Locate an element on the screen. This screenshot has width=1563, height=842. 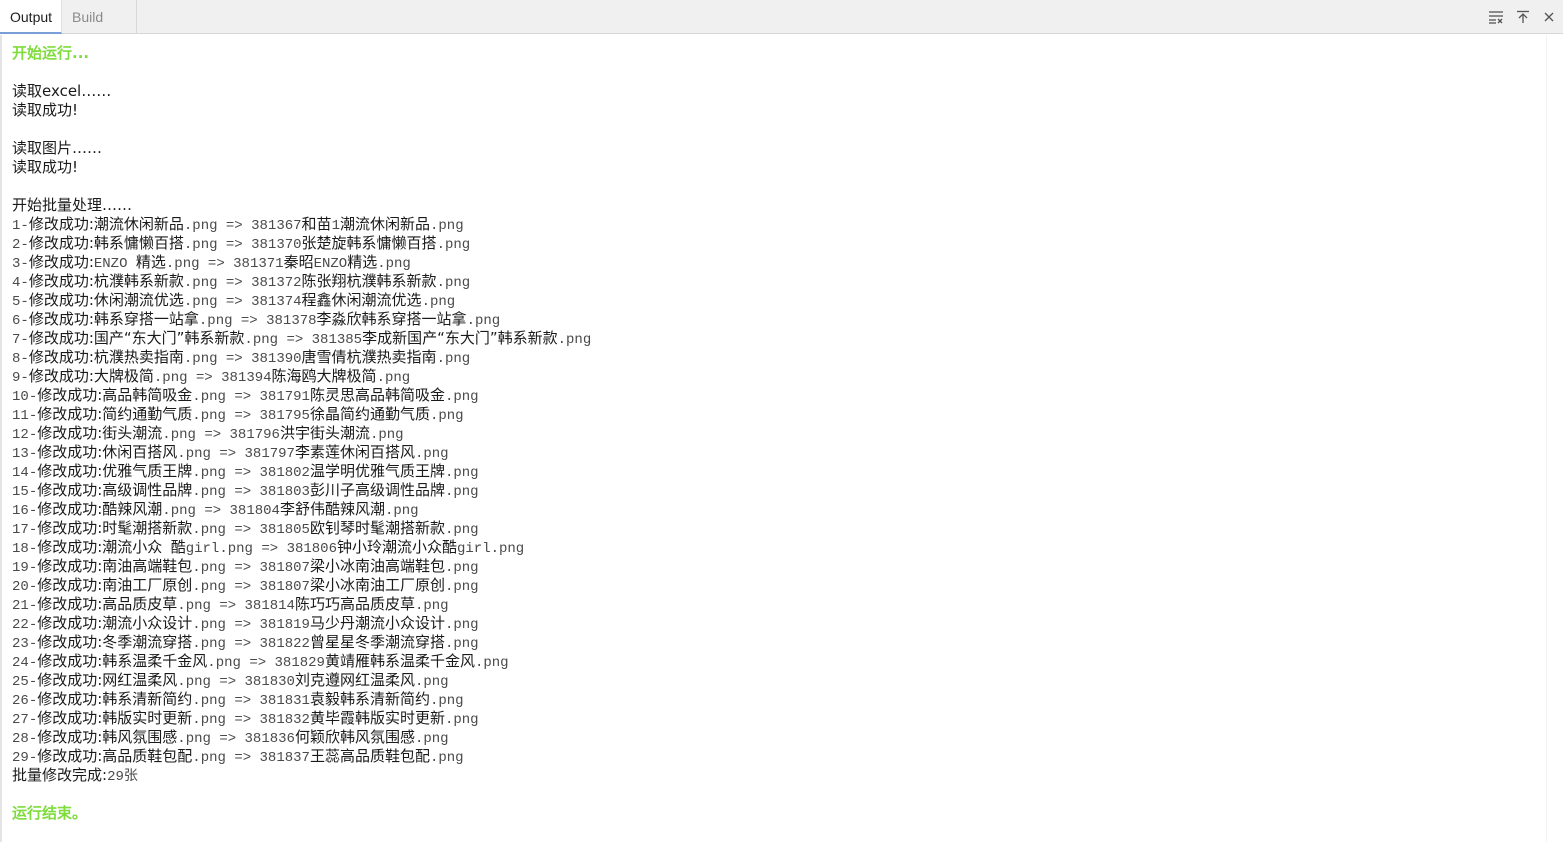
filename-text-part: 潮流小众设计 is located at coordinates (147, 623).